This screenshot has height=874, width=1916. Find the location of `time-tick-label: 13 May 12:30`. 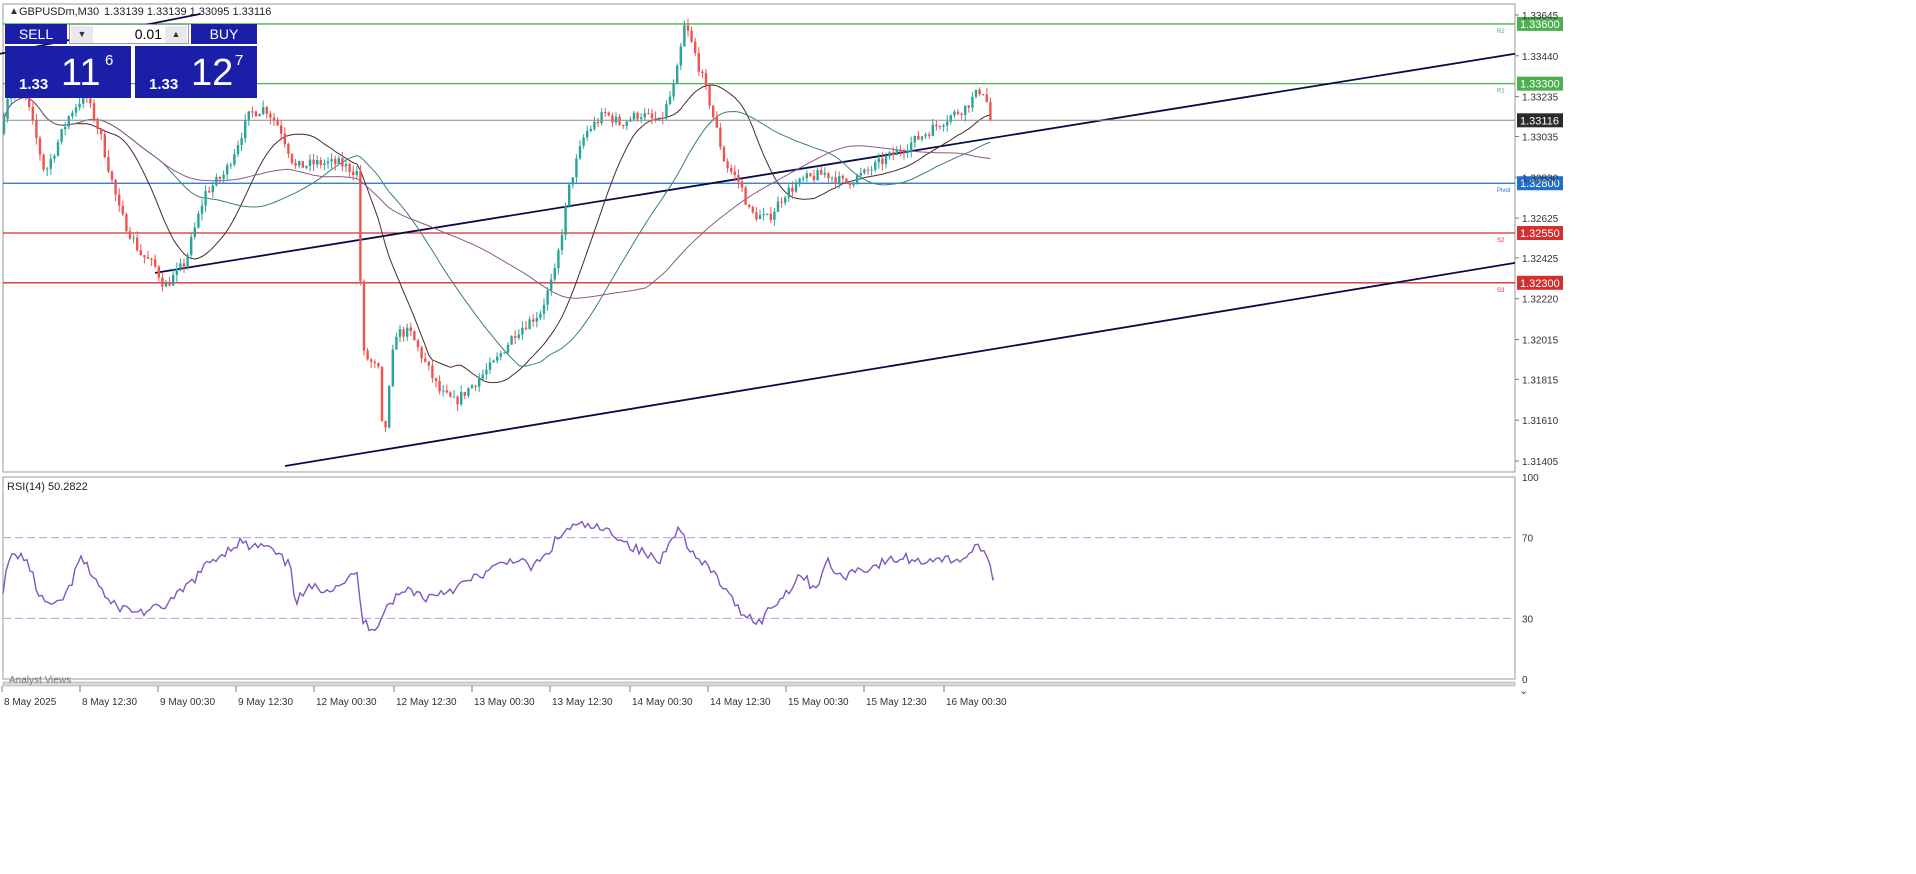

time-tick-label: 13 May 12:30 is located at coordinates (582, 702).